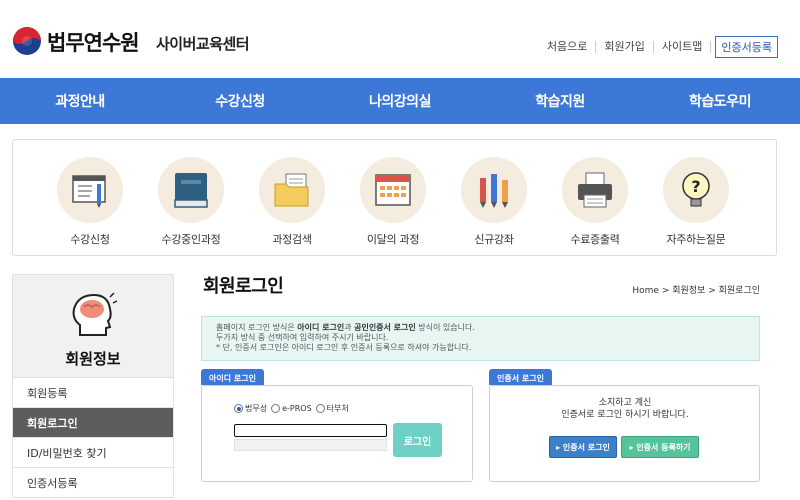 Image resolution: width=800 pixels, height=500 pixels. Describe the element at coordinates (90, 239) in the screenshot. I see `quick-label: 수강신청` at that location.